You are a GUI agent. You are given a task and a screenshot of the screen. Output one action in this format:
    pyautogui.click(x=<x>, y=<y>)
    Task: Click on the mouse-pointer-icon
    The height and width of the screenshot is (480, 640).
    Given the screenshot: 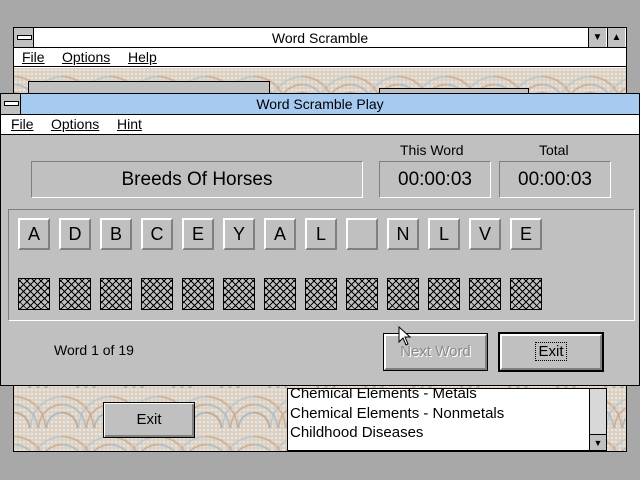 What is the action you would take?
    pyautogui.click(x=405, y=336)
    